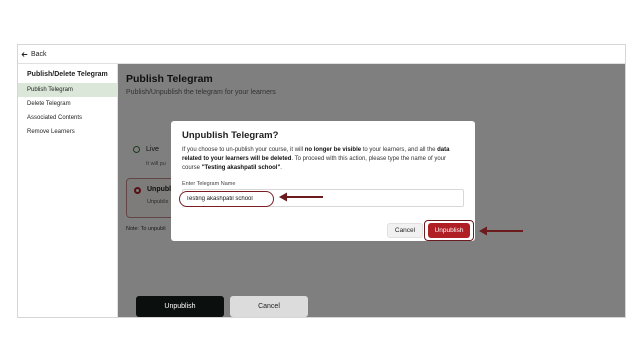  I want to click on telegram-name-input, so click(226, 199).